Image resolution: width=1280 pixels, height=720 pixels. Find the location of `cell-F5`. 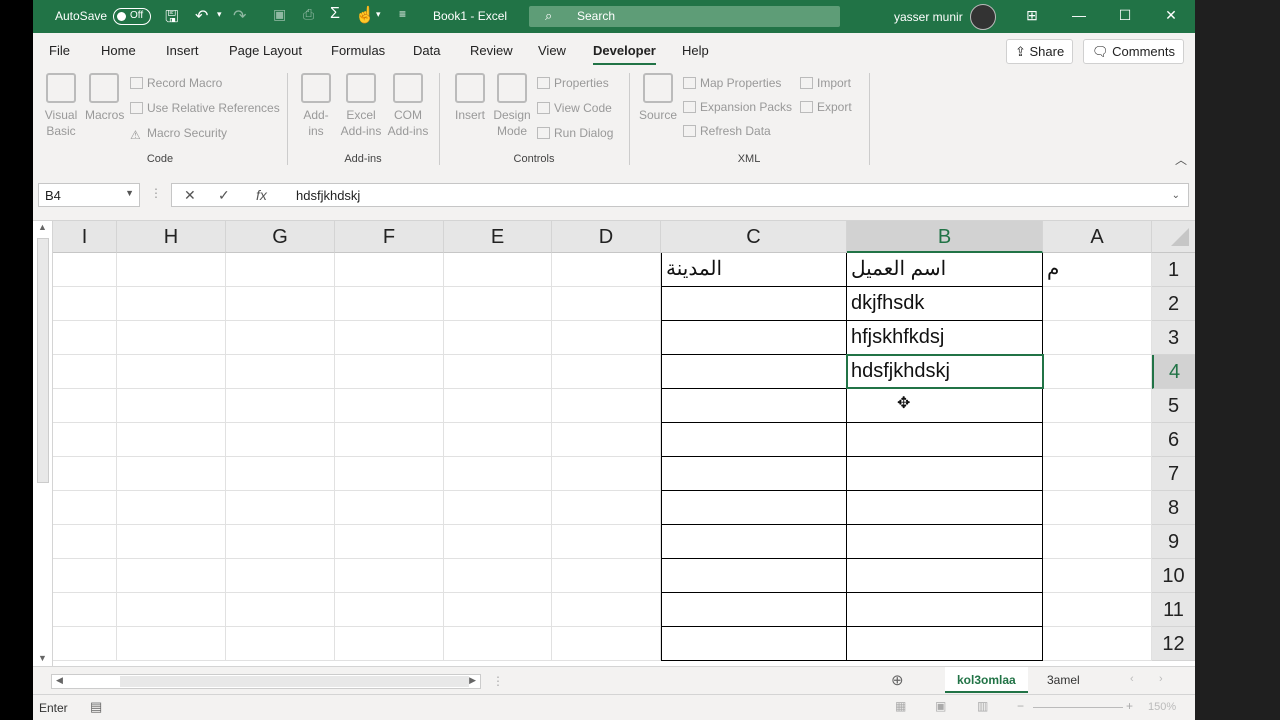

cell-F5 is located at coordinates (389, 406).